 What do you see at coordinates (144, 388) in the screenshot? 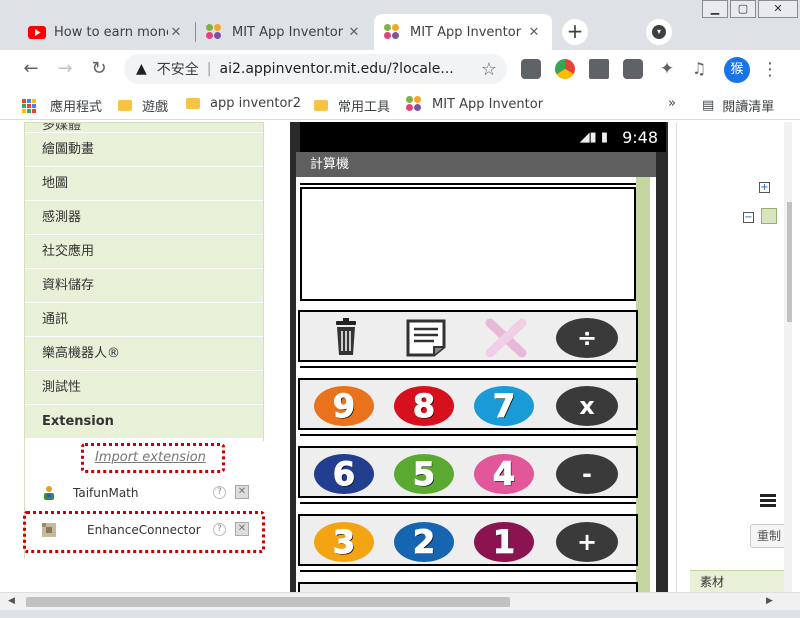
I see `palette-category-experimental: 測試性` at bounding box center [144, 388].